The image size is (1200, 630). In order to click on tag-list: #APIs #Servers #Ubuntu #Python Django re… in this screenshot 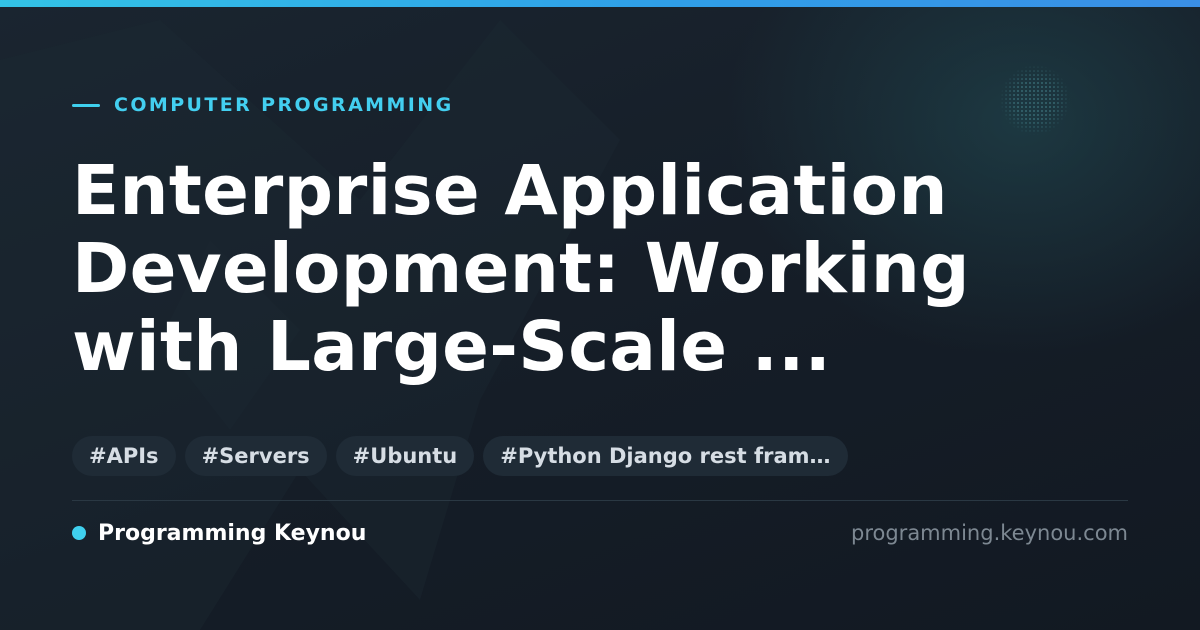, I will do `click(460, 456)`.